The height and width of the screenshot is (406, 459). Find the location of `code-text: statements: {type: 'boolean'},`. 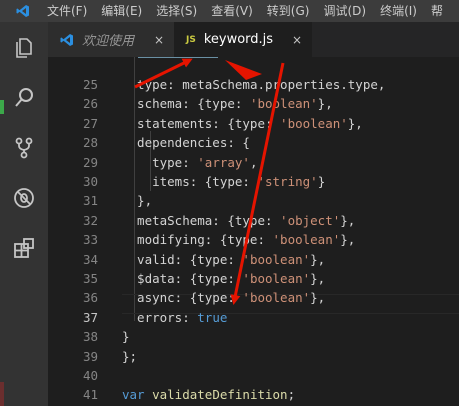

code-text: statements: {type: 'boolean'}, is located at coordinates (242, 124).